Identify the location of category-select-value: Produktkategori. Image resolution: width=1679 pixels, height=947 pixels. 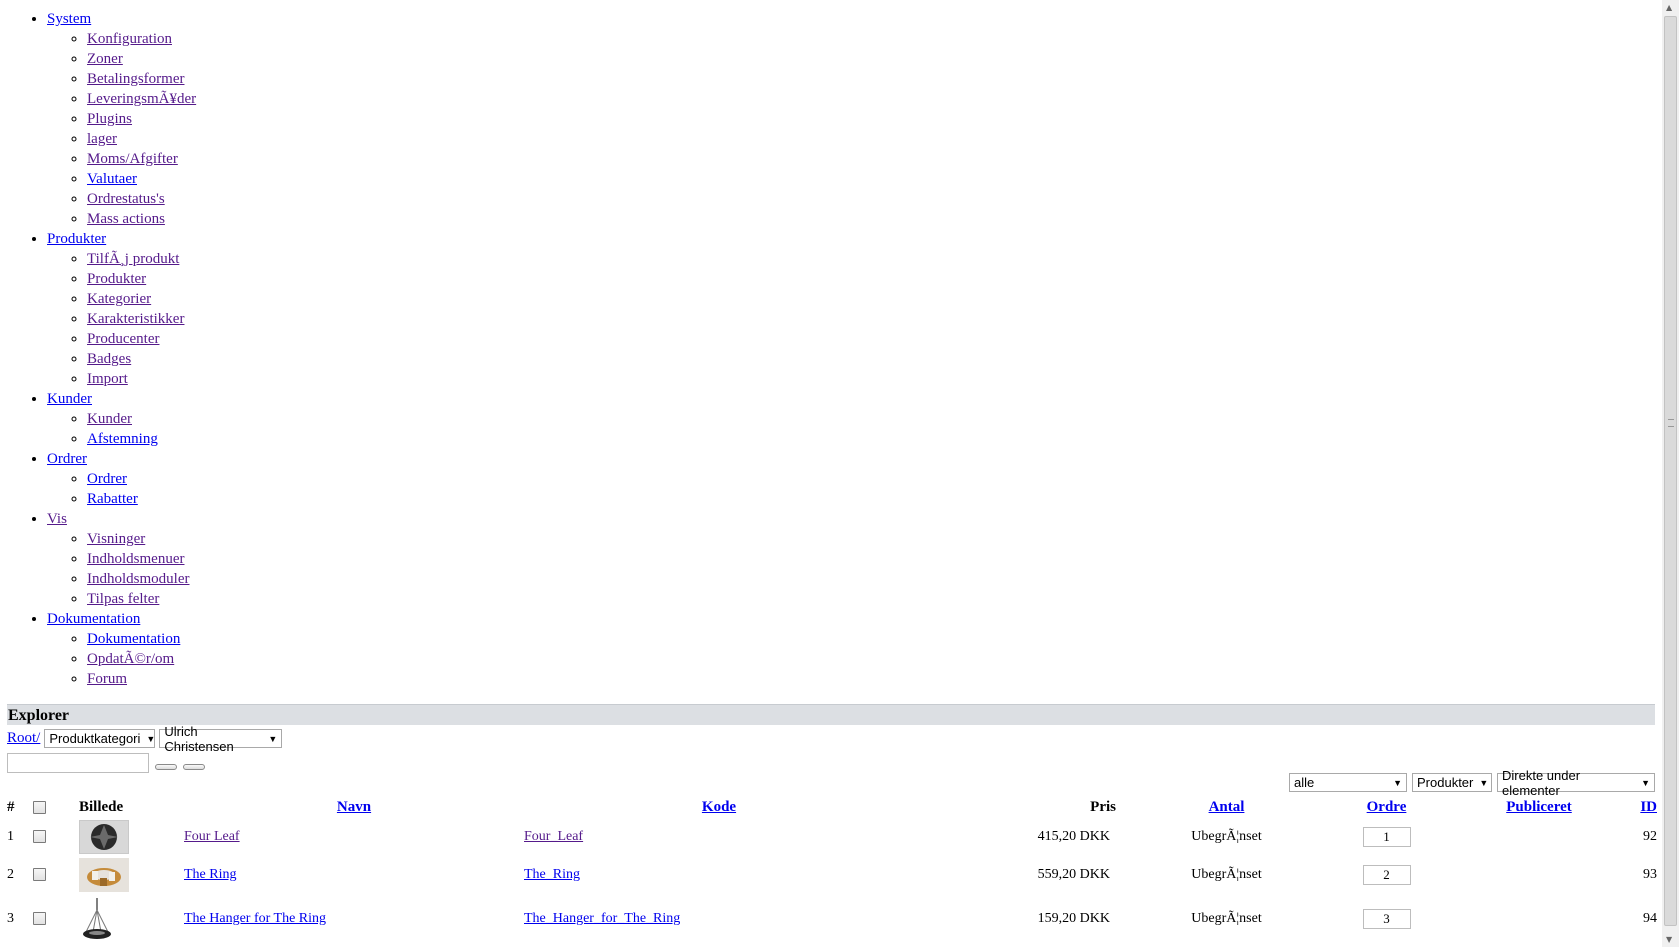
(95, 738).